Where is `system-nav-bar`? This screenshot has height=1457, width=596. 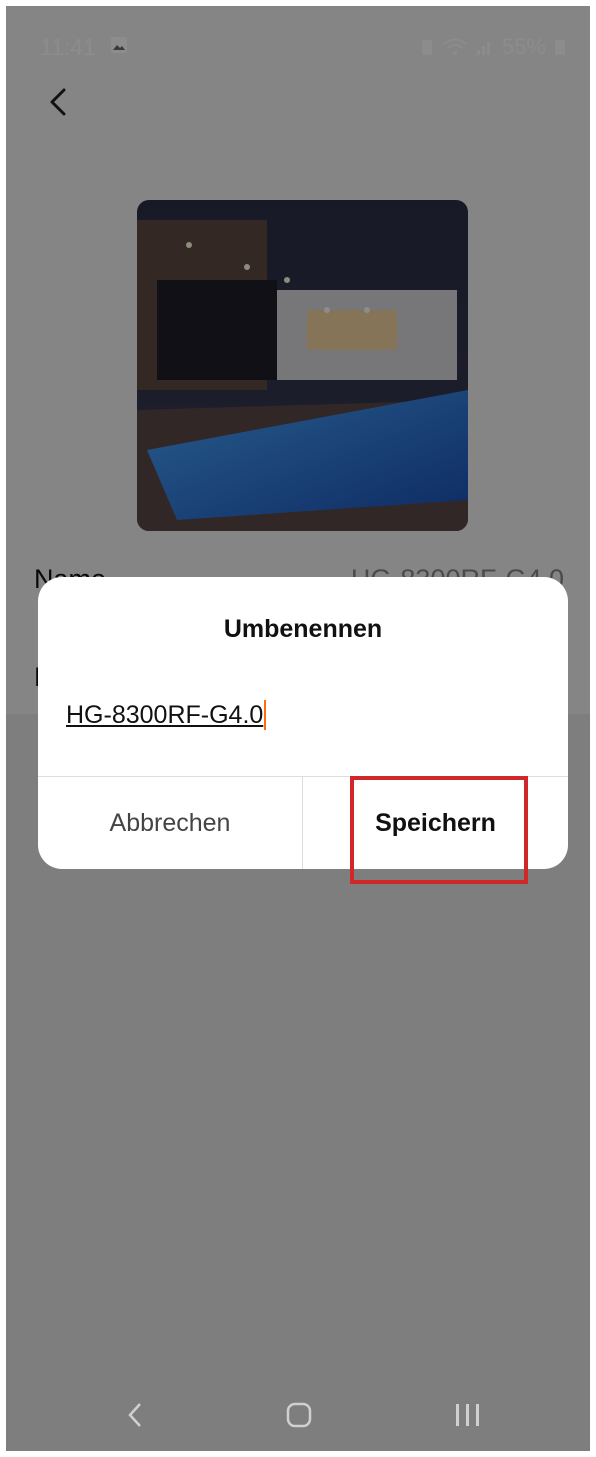
system-nav-bar is located at coordinates (298, 1418).